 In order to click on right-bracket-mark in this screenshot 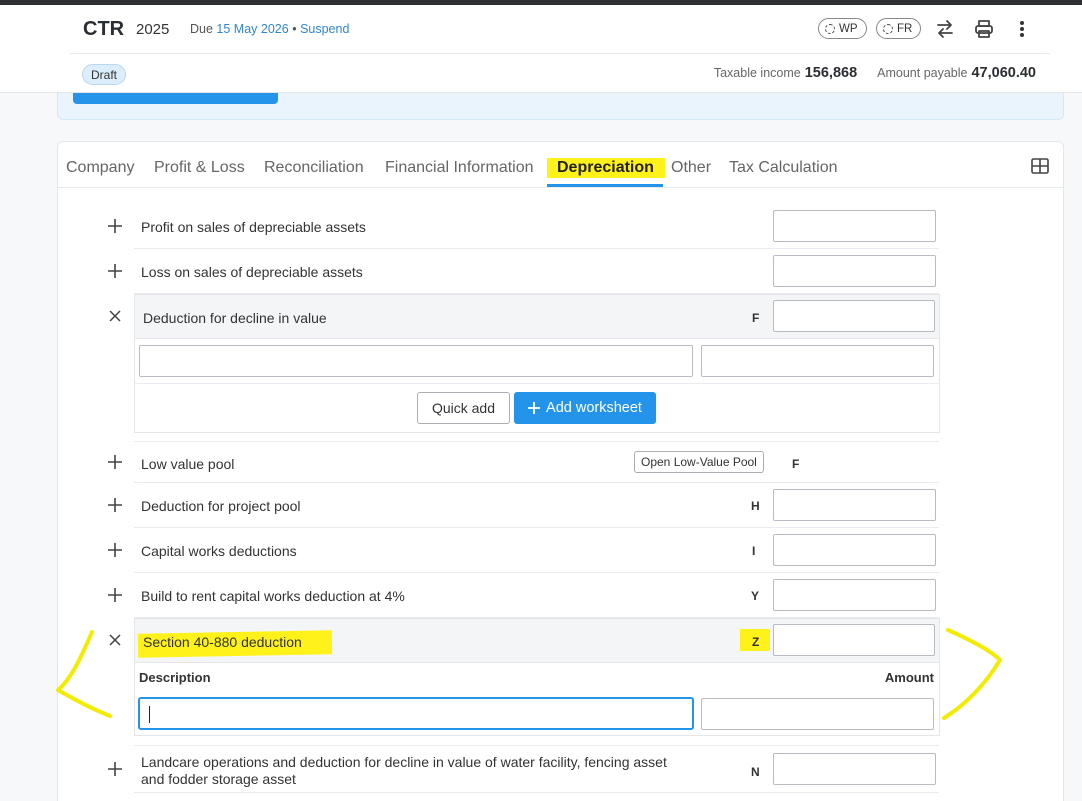, I will do `click(972, 674)`.